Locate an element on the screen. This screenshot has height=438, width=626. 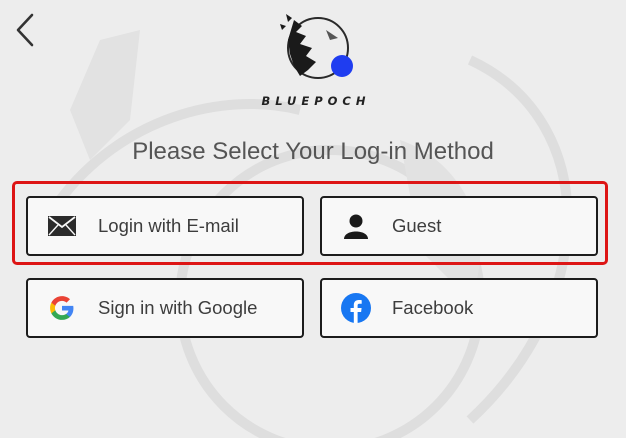
guest-login-button: Guest is located at coordinates (459, 226).